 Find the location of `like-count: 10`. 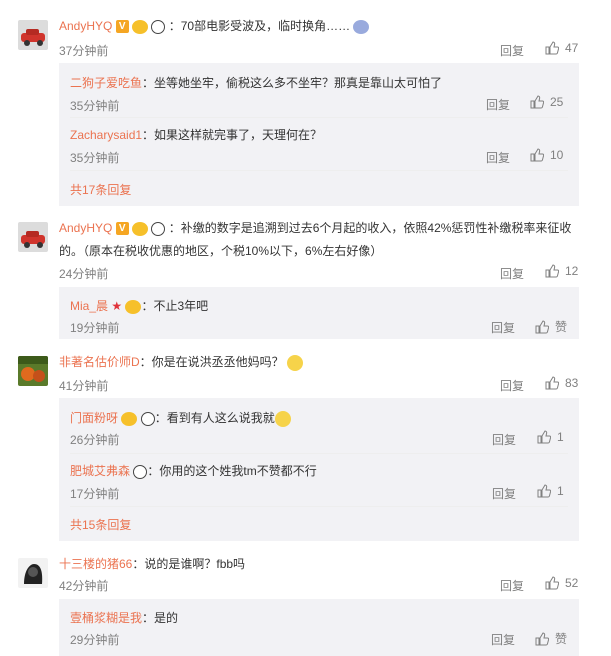

like-count: 10 is located at coordinates (557, 155).